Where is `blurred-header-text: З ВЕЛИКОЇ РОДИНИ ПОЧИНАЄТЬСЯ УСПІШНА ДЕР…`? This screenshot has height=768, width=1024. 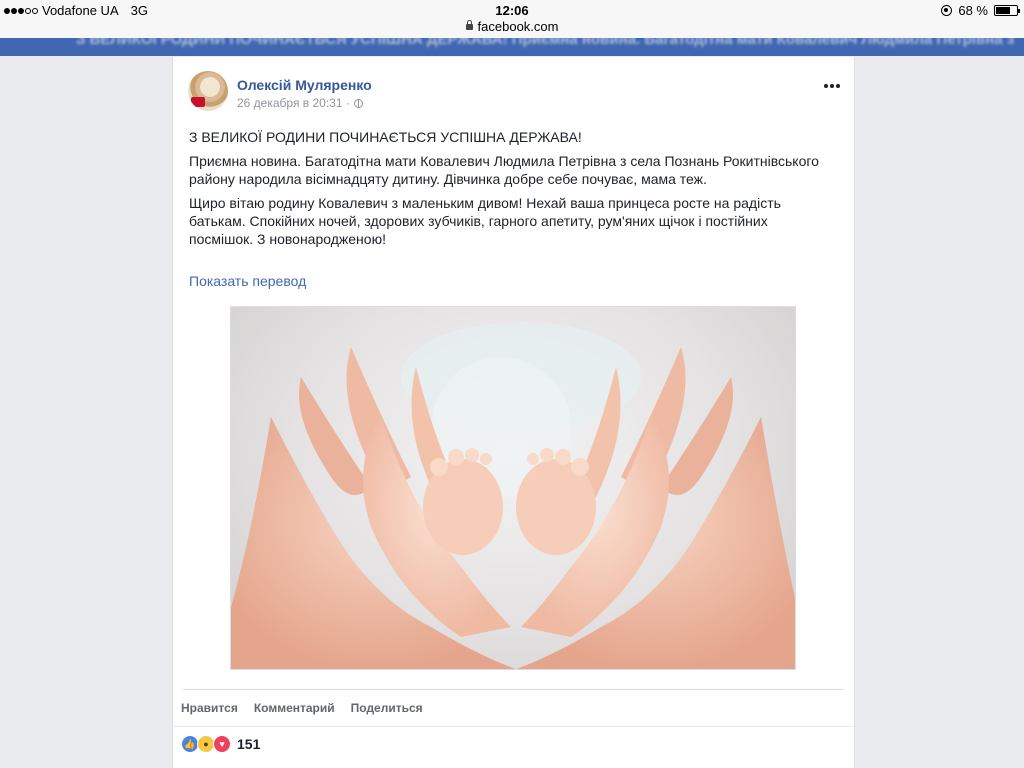 blurred-header-text: З ВЕЛИКОЇ РОДИНИ ПОЧИНАЄТЬСЯ УСПІШНА ДЕР… is located at coordinates (546, 43).